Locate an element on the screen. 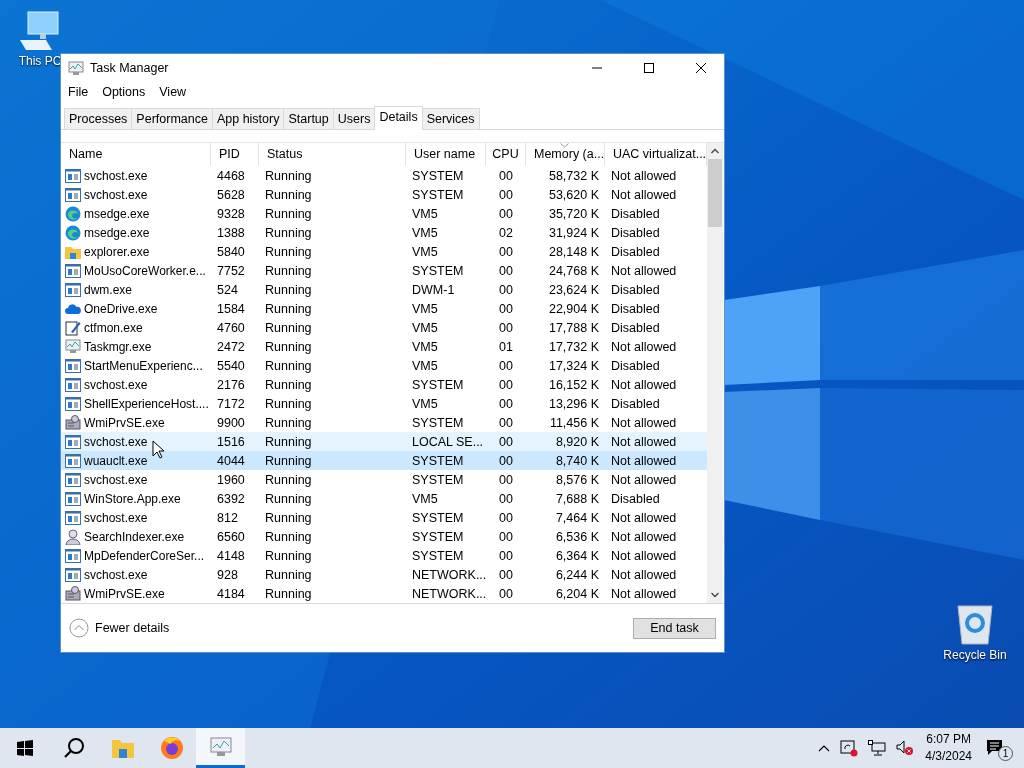 This screenshot has height=768, width=1024. column-header: PID is located at coordinates (235, 154).